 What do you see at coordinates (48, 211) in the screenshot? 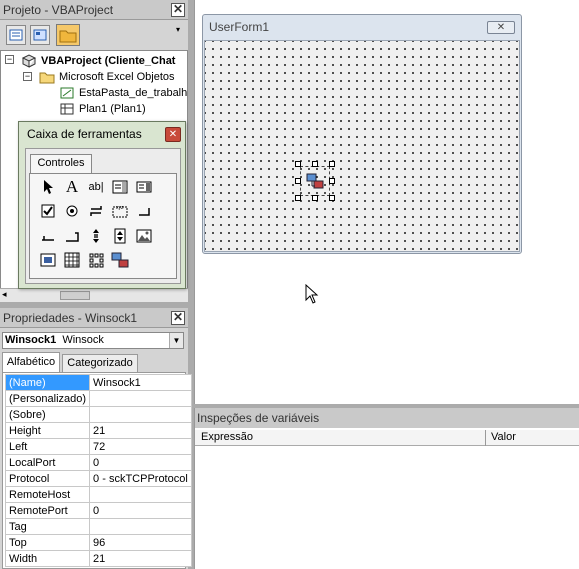
I see `checkbox-icon` at bounding box center [48, 211].